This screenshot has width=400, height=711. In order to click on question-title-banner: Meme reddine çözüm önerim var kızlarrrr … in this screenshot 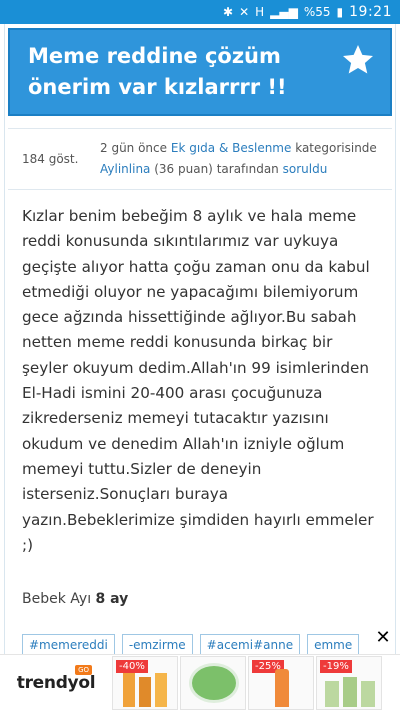, I will do `click(200, 72)`.